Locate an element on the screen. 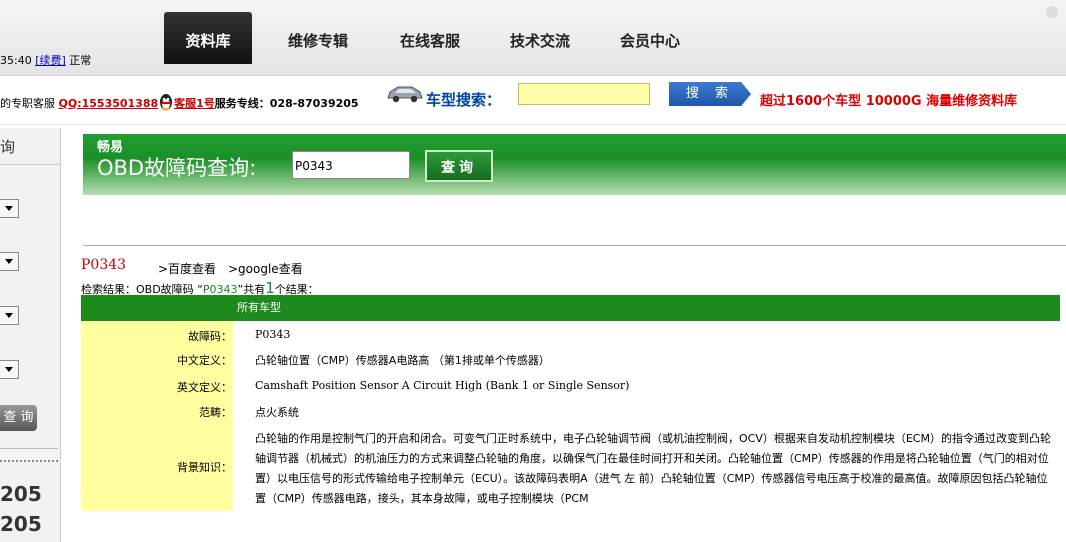  service-prefix: 的专职客服 is located at coordinates (27, 103).